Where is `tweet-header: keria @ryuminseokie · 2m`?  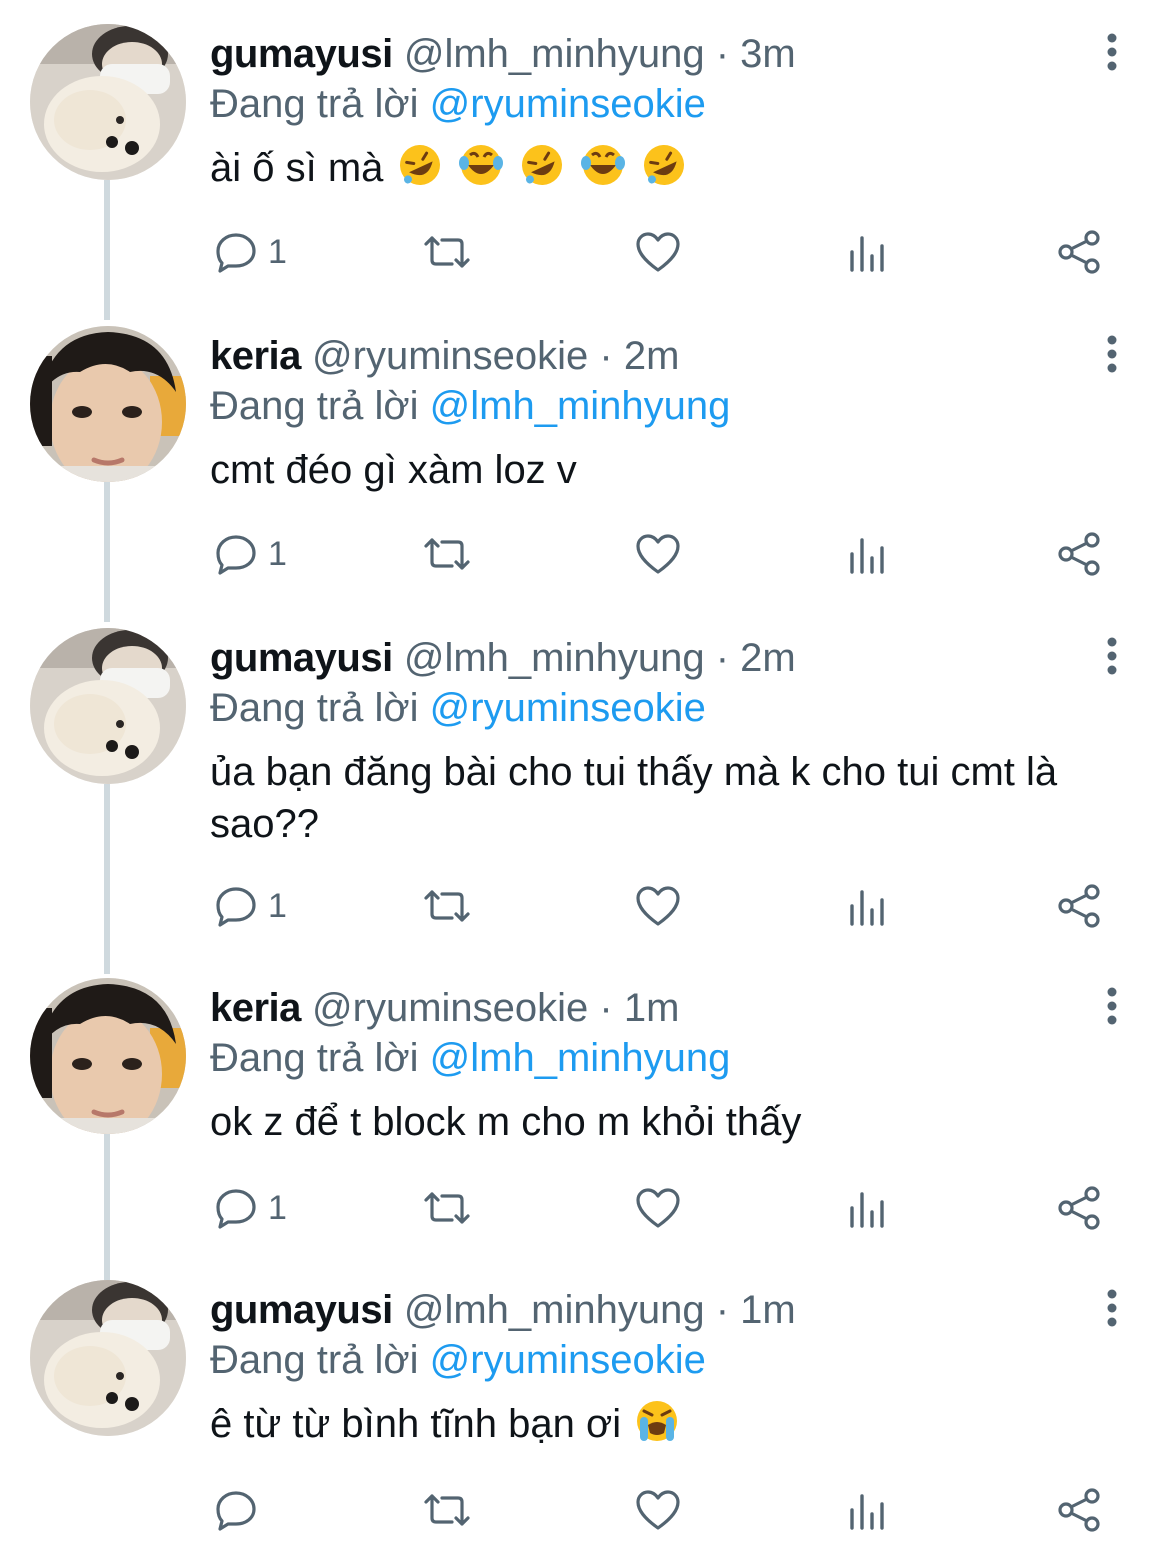
tweet-header: keria @ryuminseokie · 2m is located at coordinates (444, 356).